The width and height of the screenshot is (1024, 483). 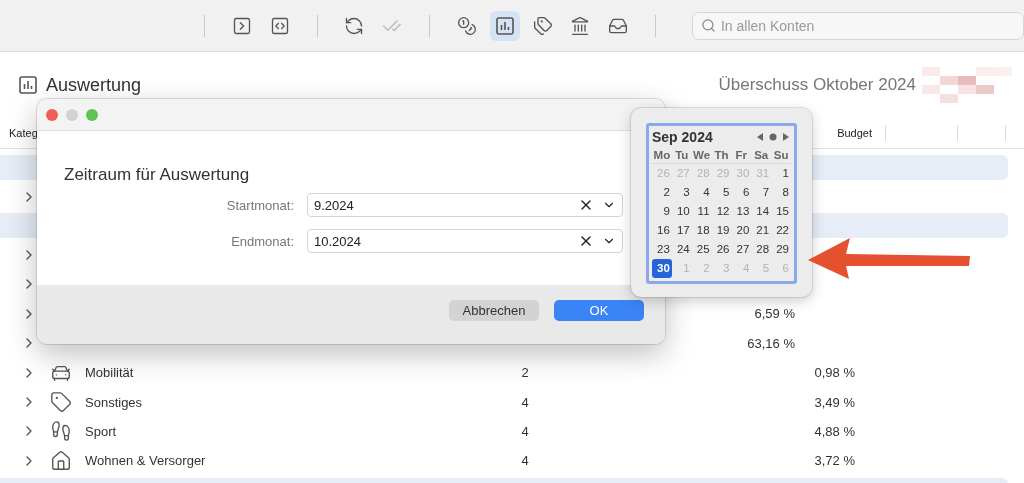 What do you see at coordinates (109, 373) in the screenshot?
I see `category-name: Mobilität` at bounding box center [109, 373].